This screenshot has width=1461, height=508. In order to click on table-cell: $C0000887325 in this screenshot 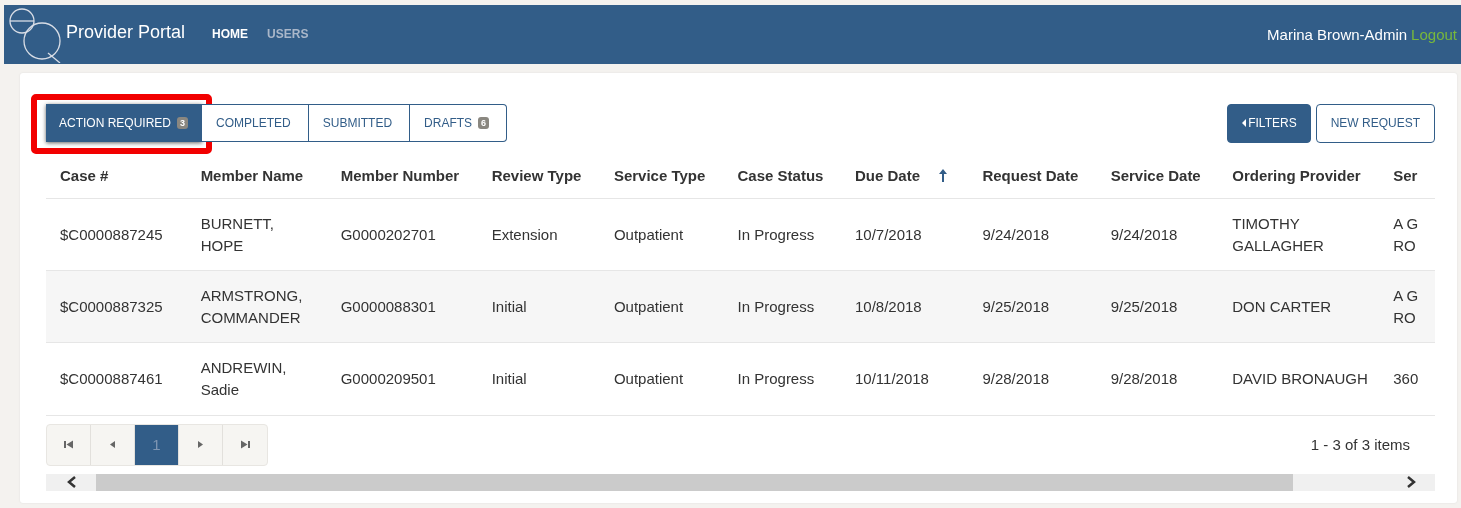, I will do `click(111, 306)`.